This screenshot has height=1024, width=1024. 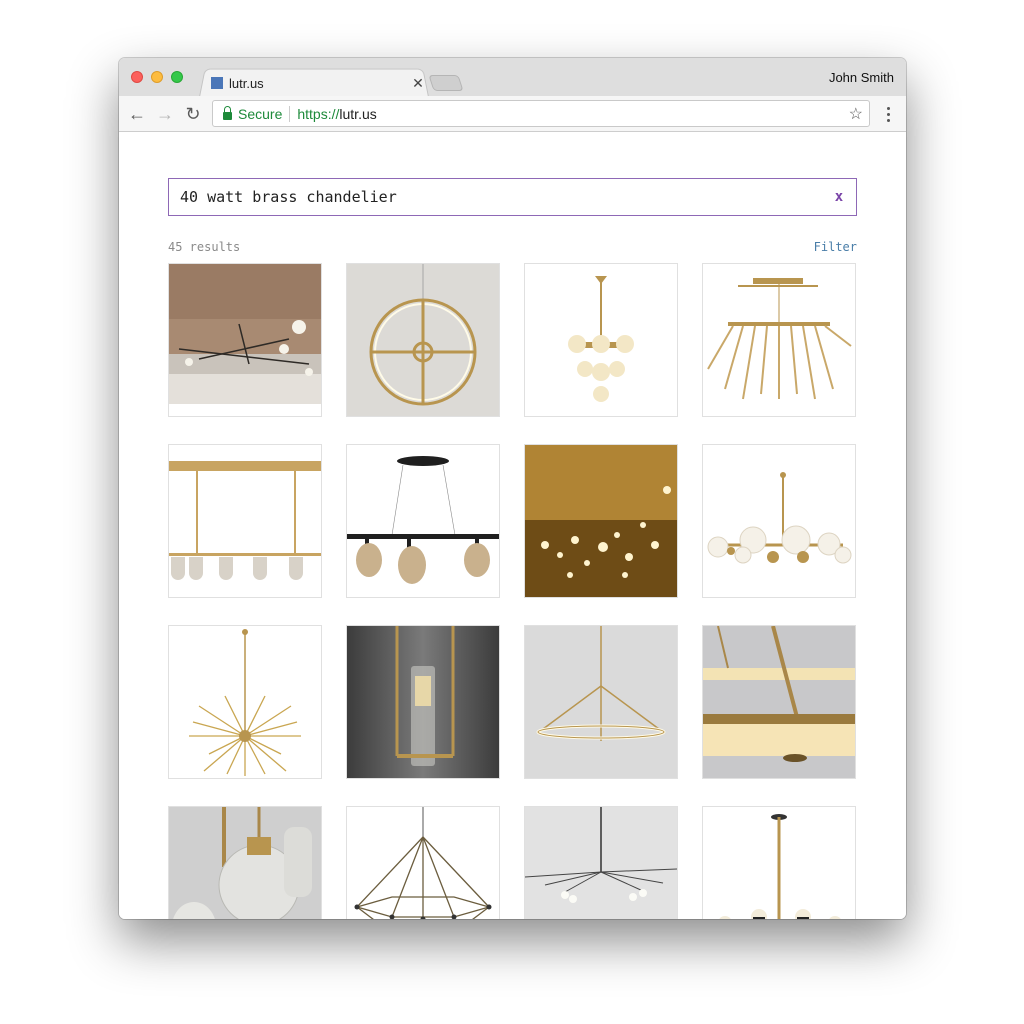 I want to click on tab-title: lutr.us, so click(x=246, y=83).